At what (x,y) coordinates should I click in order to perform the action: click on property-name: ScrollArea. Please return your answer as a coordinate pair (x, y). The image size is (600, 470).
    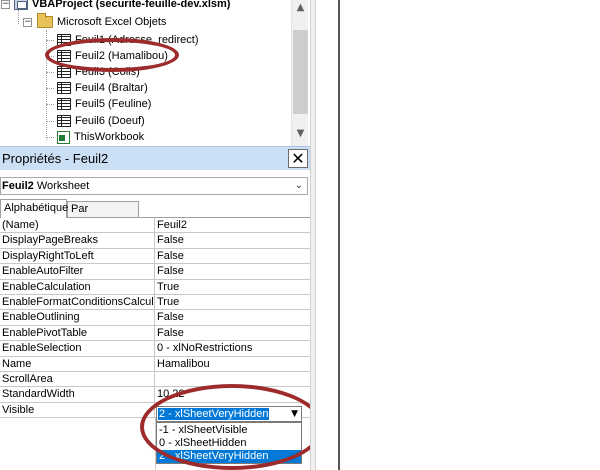
    Looking at the image, I should click on (77, 379).